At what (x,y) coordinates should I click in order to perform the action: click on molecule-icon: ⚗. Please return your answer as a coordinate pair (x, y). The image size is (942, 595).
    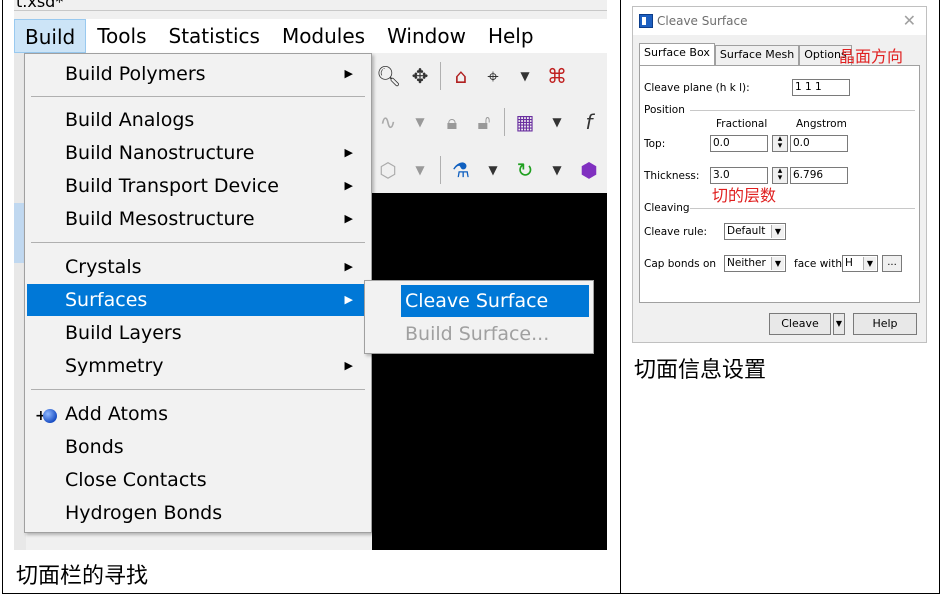
    Looking at the image, I should click on (461, 170).